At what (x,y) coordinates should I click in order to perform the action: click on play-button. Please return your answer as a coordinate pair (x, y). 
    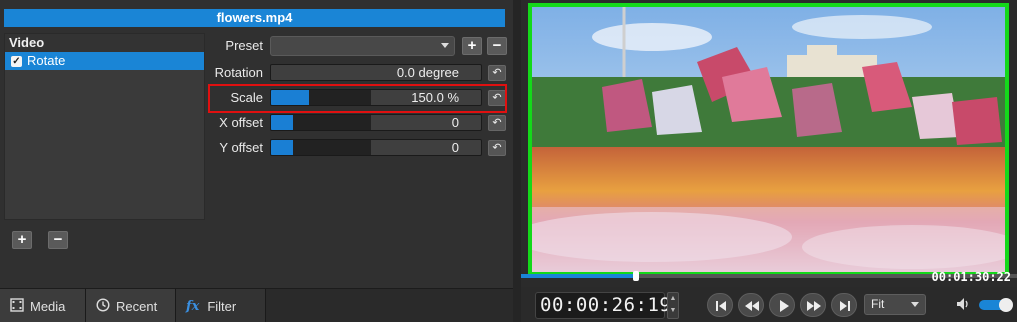
    Looking at the image, I should click on (782, 305).